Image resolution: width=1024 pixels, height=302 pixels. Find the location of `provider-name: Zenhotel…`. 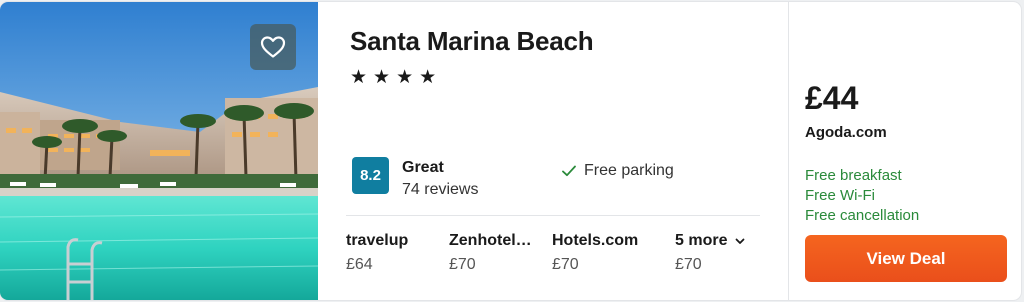

provider-name: Zenhotel… is located at coordinates (490, 240).